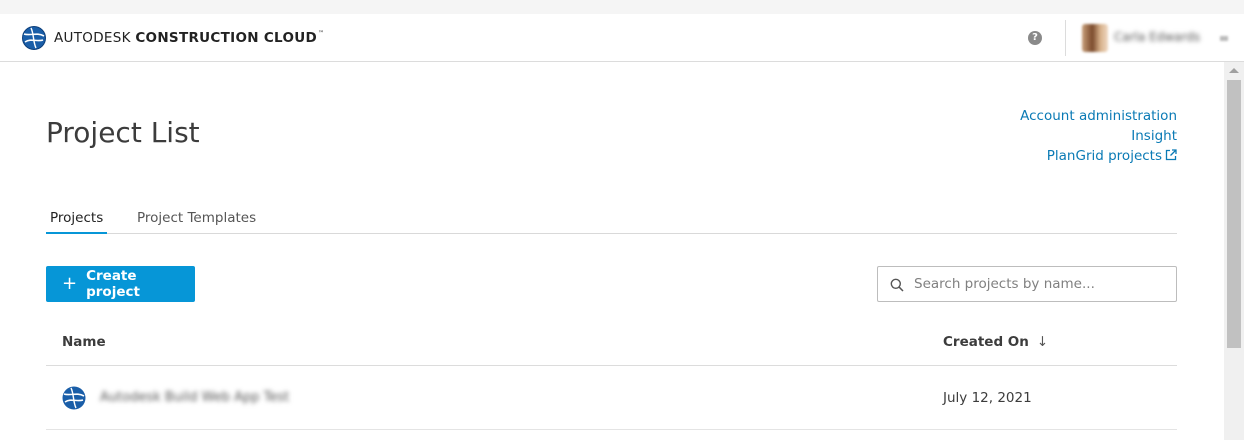 This screenshot has height=440, width=1244. Describe the element at coordinates (1234, 214) in the screenshot. I see `scrollbar-thumb` at that location.